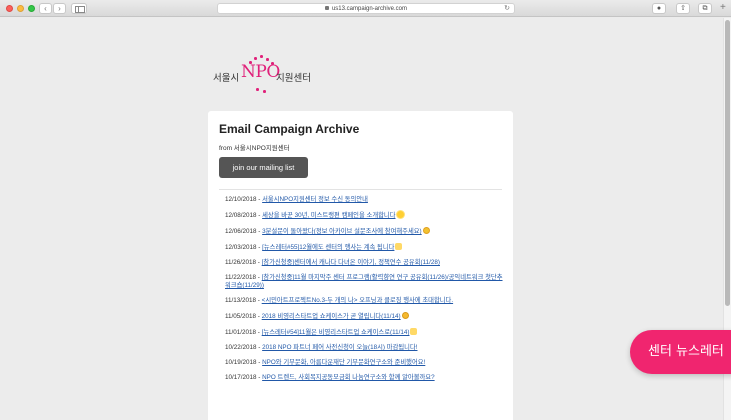 The width and height of the screenshot is (731, 420). I want to click on campaign-date: 12/06/2018, so click(241, 231).